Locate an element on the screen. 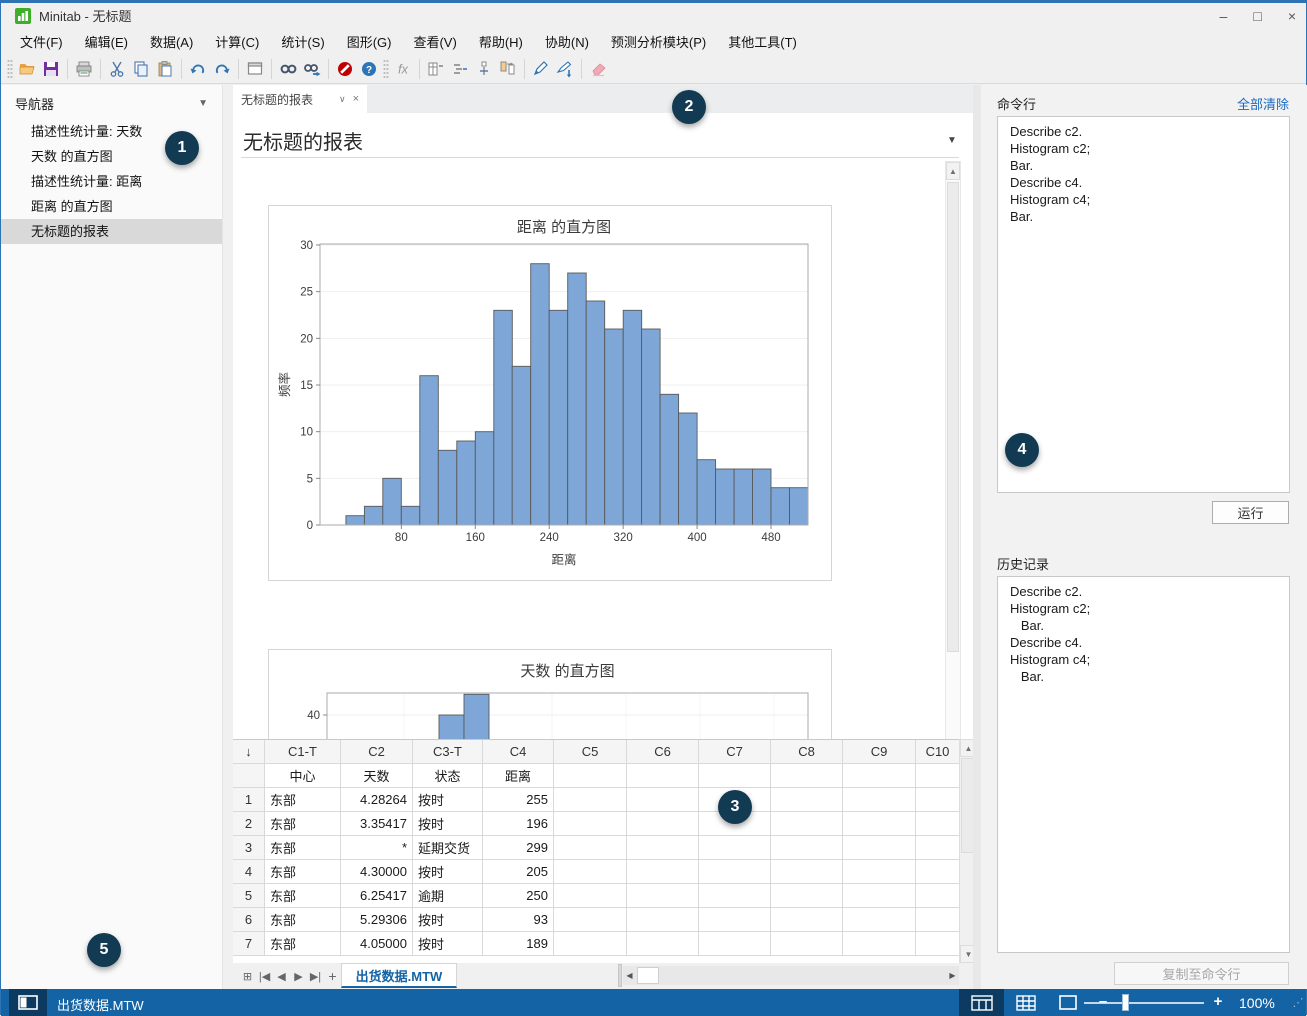 This screenshot has width=1307, height=1016. first-worksheet-icon: |◀ is located at coordinates (264, 976).